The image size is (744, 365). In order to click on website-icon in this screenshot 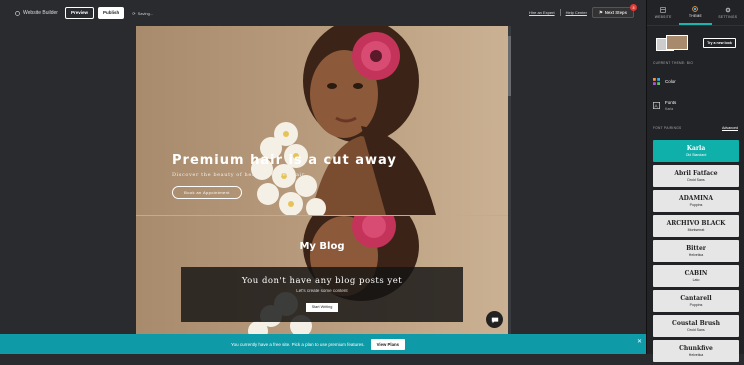, I will do `click(663, 9)`.